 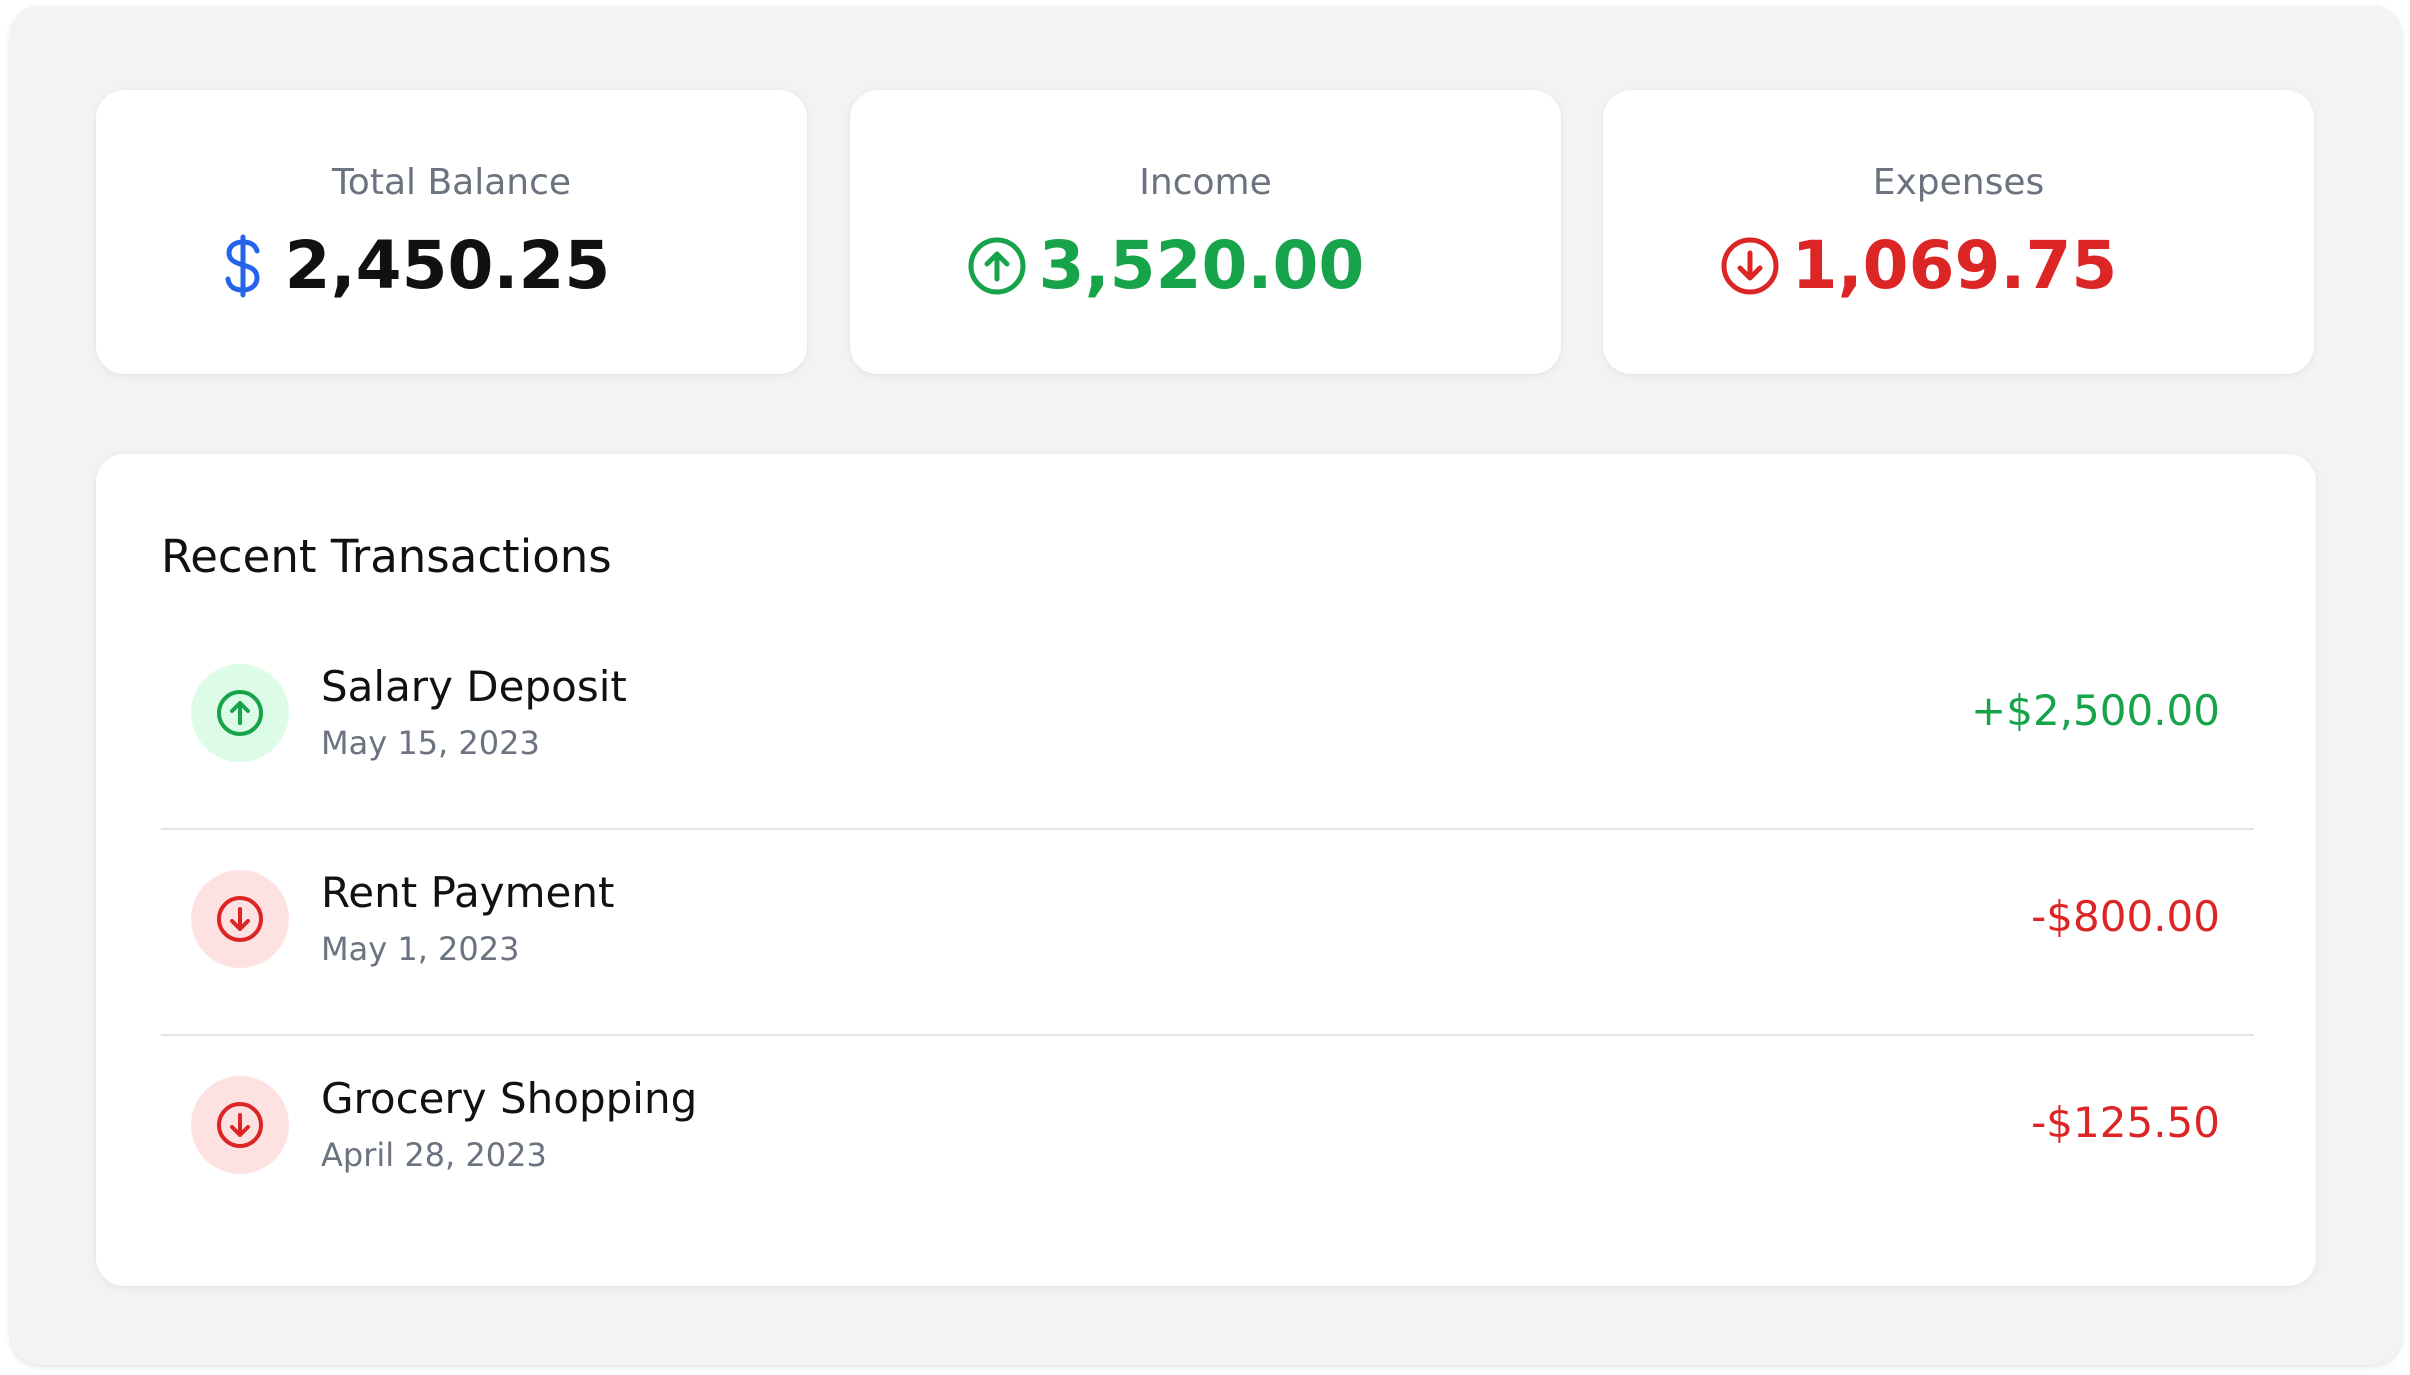 I want to click on income-value: 3,520.00, so click(x=1201, y=265).